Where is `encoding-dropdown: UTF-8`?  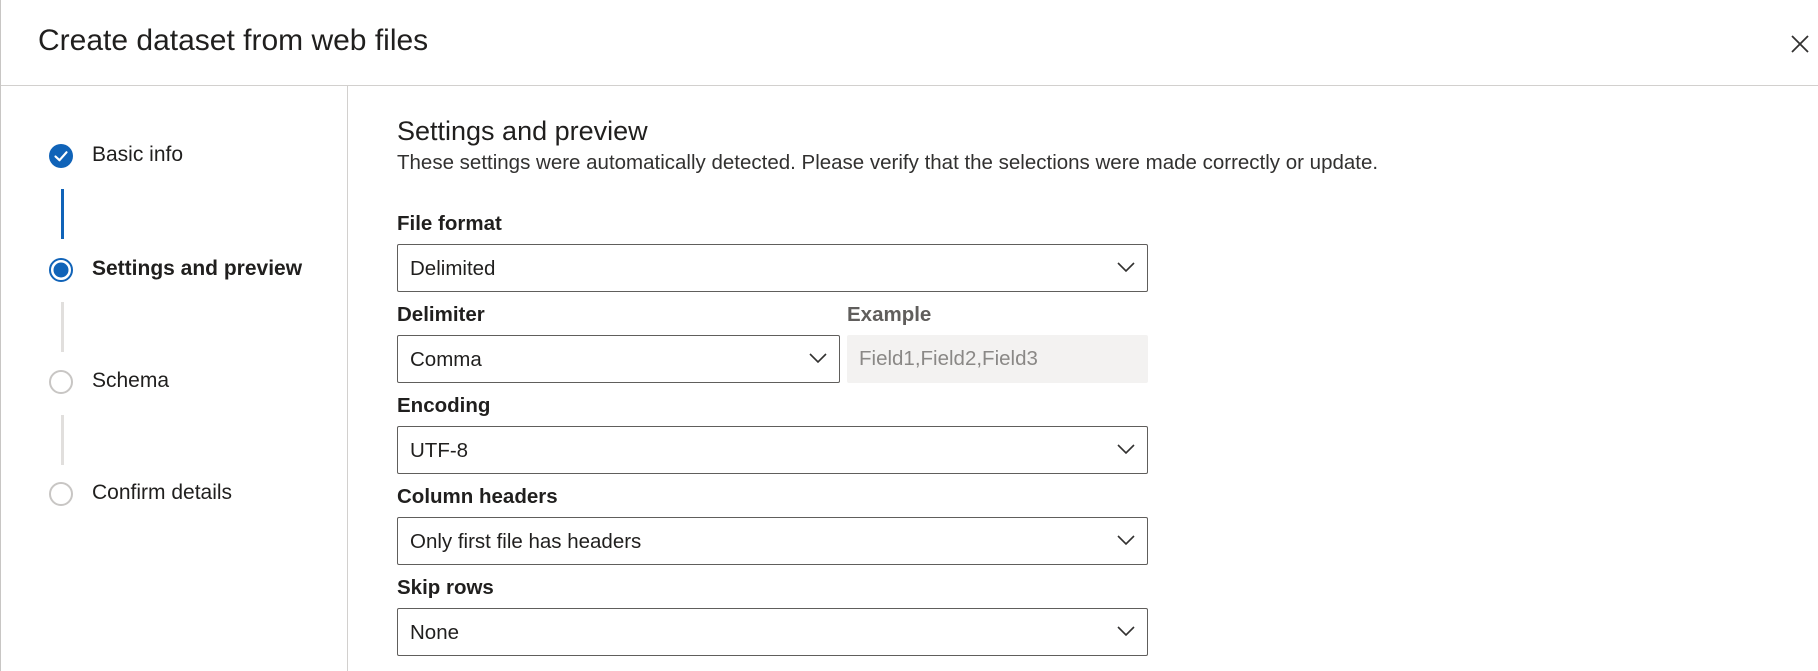 encoding-dropdown: UTF-8 is located at coordinates (772, 450).